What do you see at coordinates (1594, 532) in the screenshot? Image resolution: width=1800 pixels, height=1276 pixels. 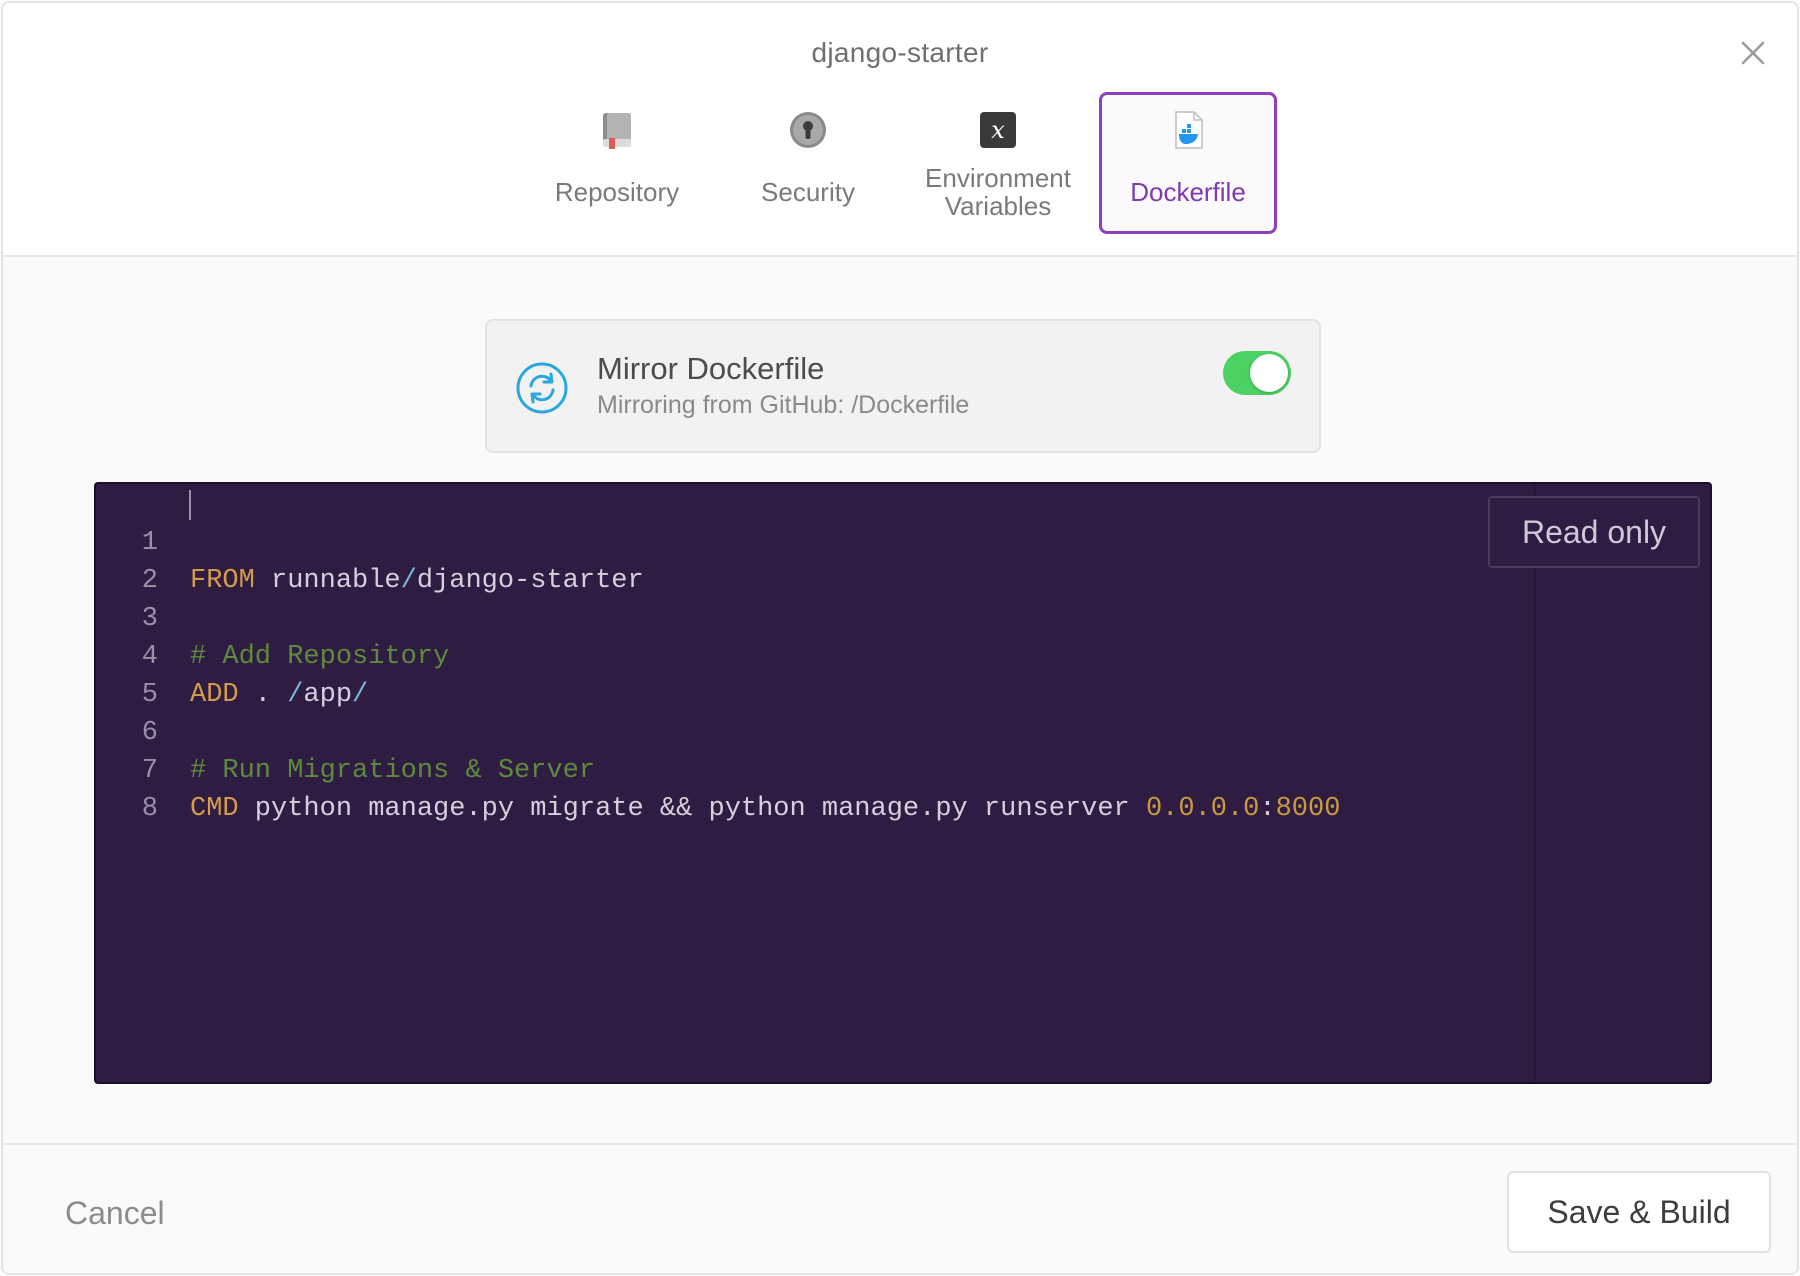 I see `read-only-badge: Read only` at bounding box center [1594, 532].